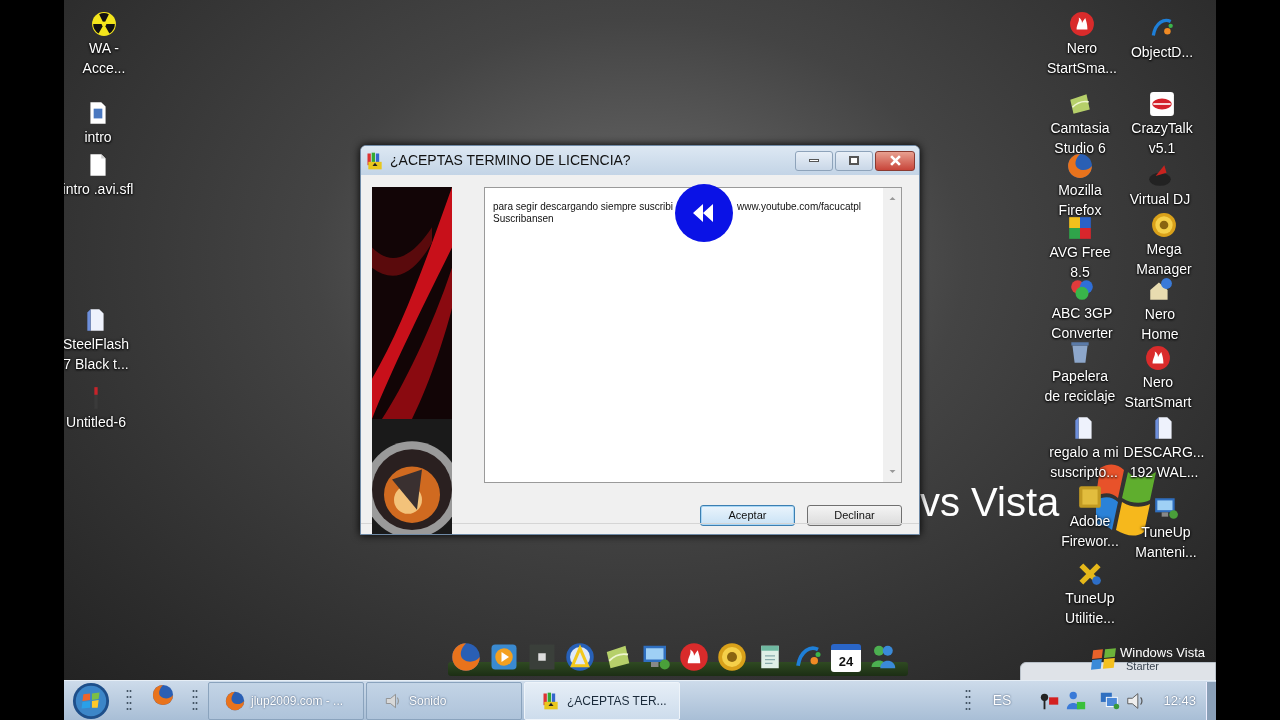 This screenshot has height=720, width=1280. I want to click on maximize-button, so click(854, 160).